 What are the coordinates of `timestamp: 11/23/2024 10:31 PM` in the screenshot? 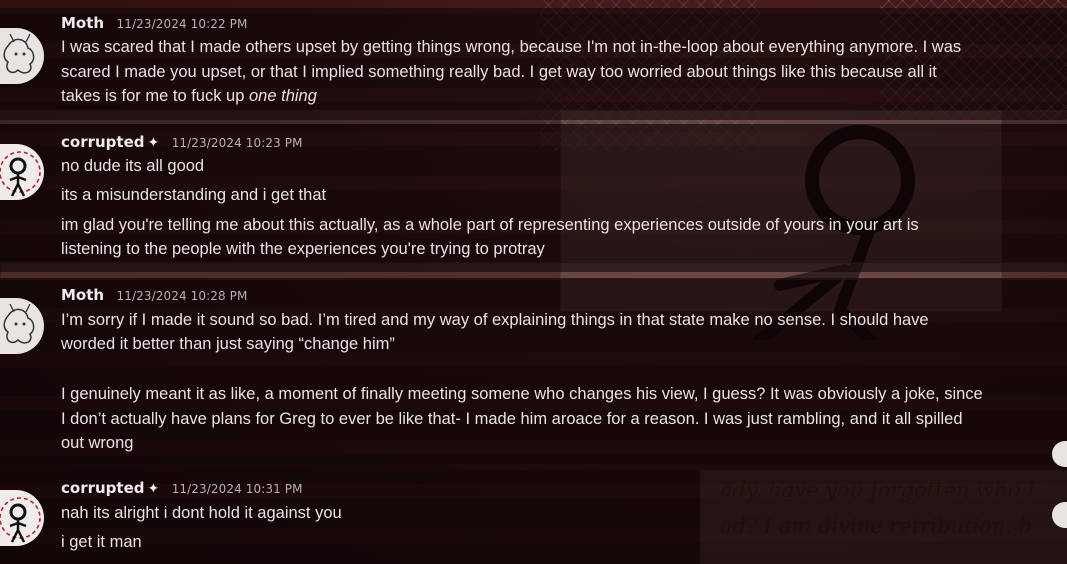 It's located at (237, 489).